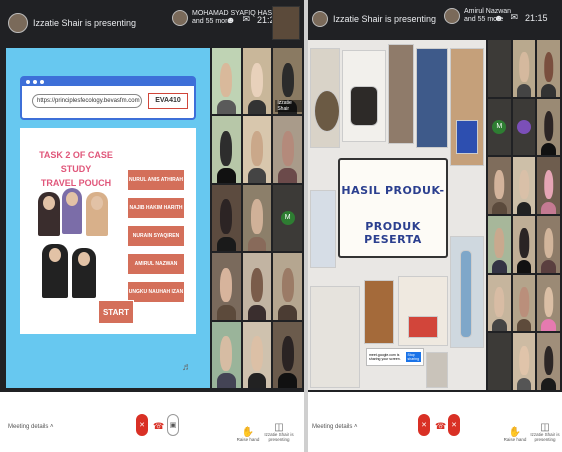 This screenshot has width=562, height=452. Describe the element at coordinates (524, 215) in the screenshot. I see `participant-grid: M` at that location.